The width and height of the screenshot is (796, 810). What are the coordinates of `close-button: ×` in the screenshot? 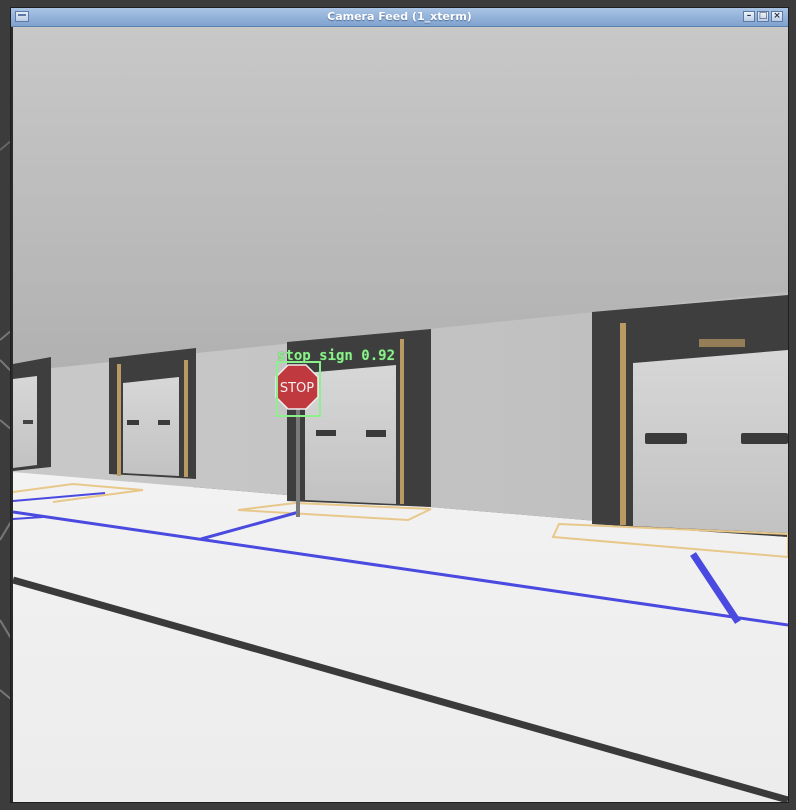 It's located at (777, 16).